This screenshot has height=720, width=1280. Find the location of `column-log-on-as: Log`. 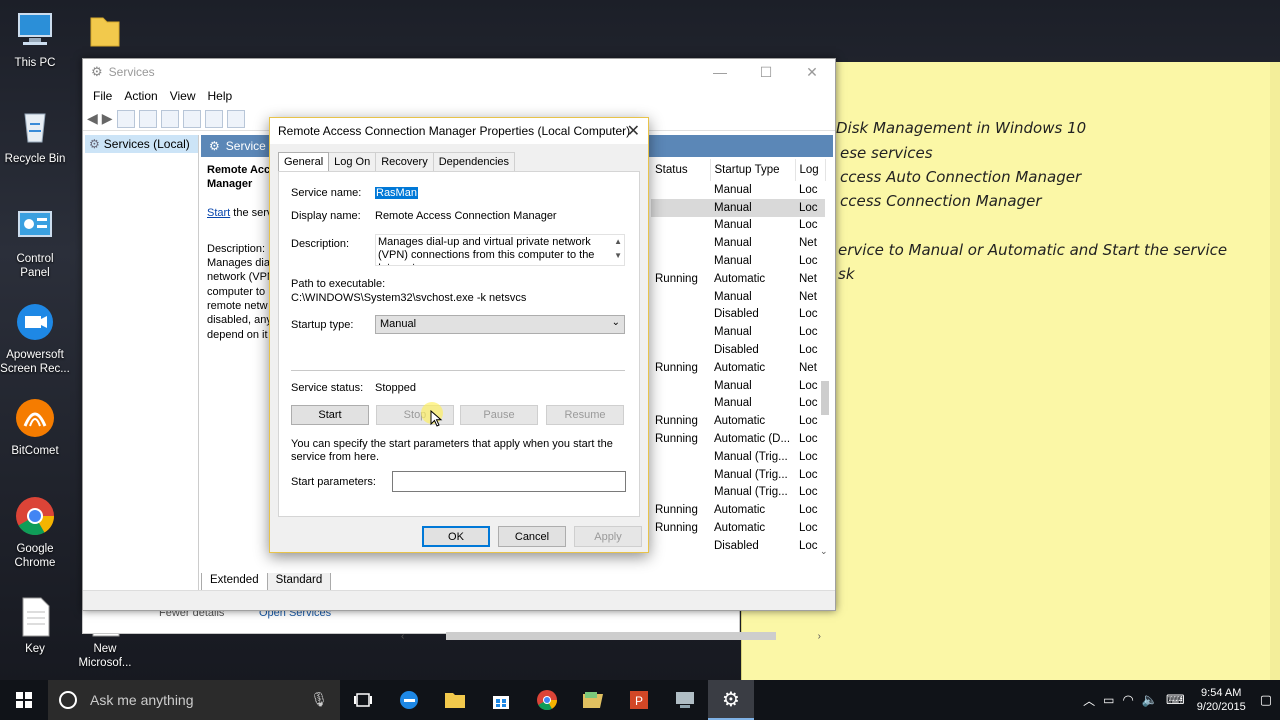

column-log-on-as: Log is located at coordinates (810, 170).